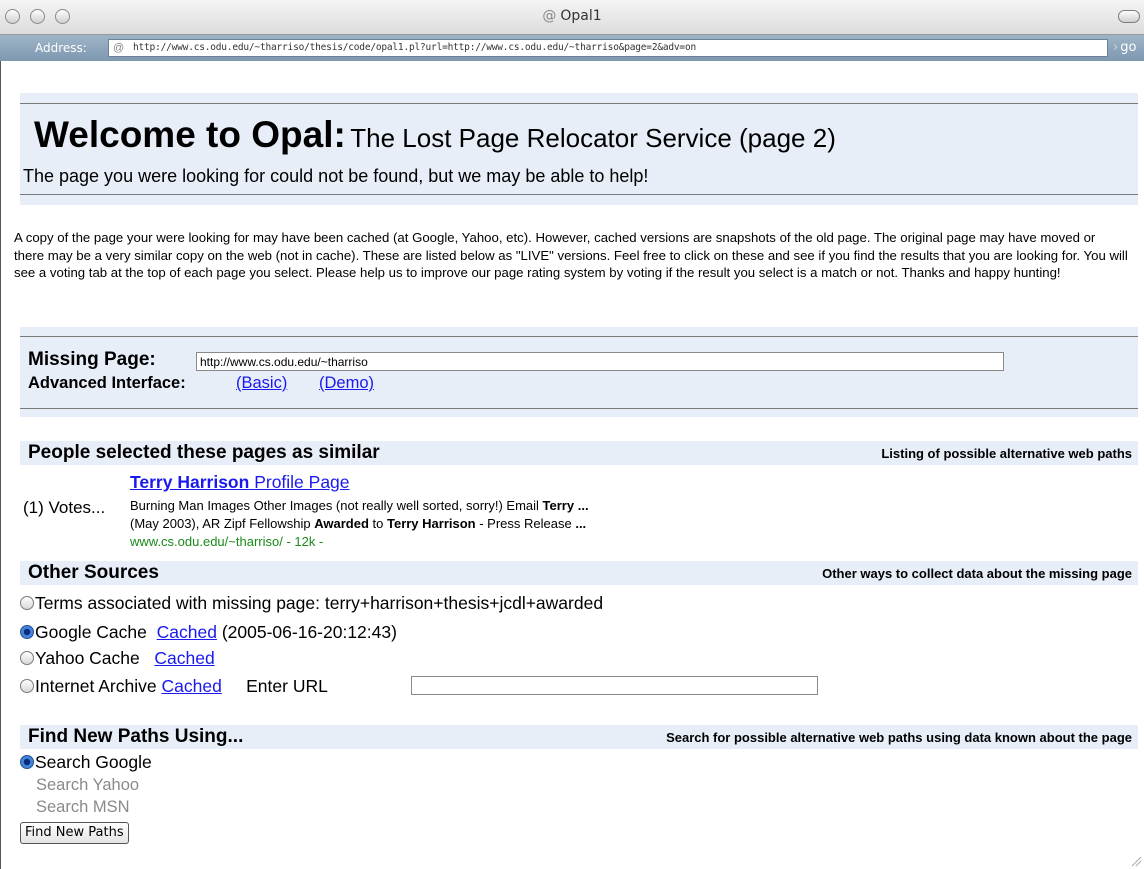 The image size is (1144, 869). Describe the element at coordinates (27, 658) in the screenshot. I see `yahoo-cache-radio` at that location.